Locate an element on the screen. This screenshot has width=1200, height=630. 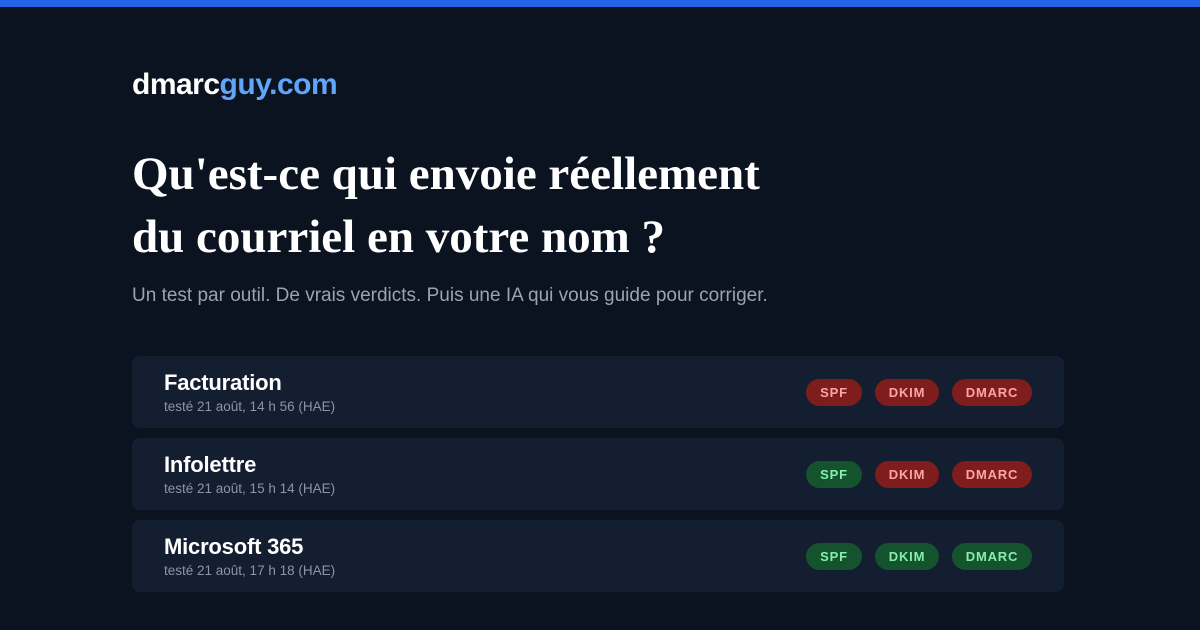
sender-name: Microsoft 365 is located at coordinates (234, 546).